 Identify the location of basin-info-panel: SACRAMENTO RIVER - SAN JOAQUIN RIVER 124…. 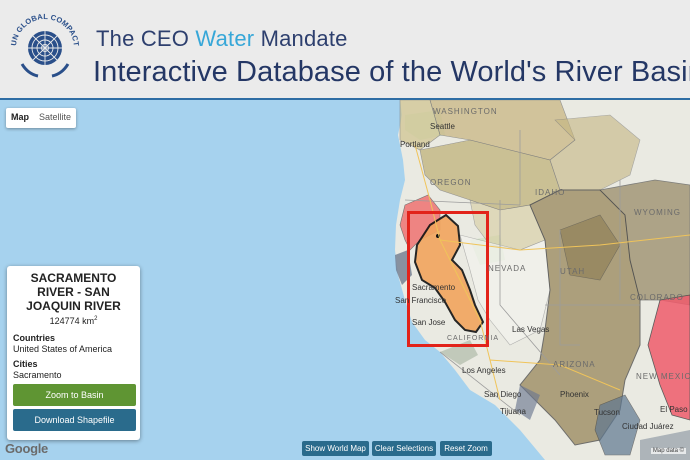
(73, 353).